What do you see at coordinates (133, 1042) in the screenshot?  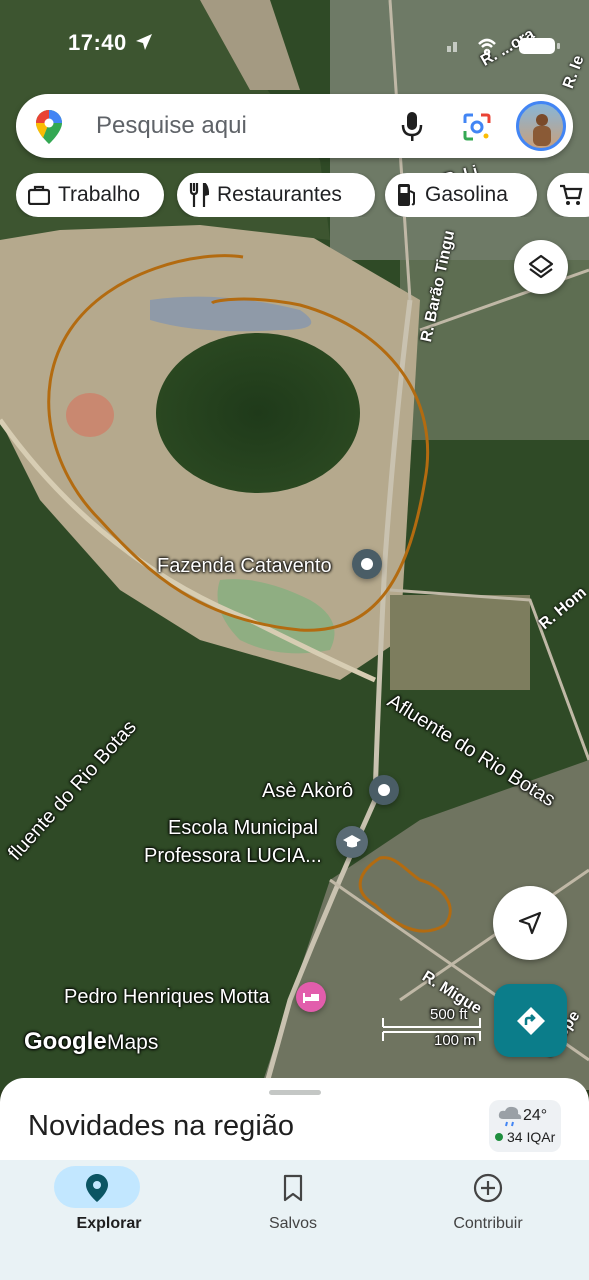 I see `maps-wordmark: Maps` at bounding box center [133, 1042].